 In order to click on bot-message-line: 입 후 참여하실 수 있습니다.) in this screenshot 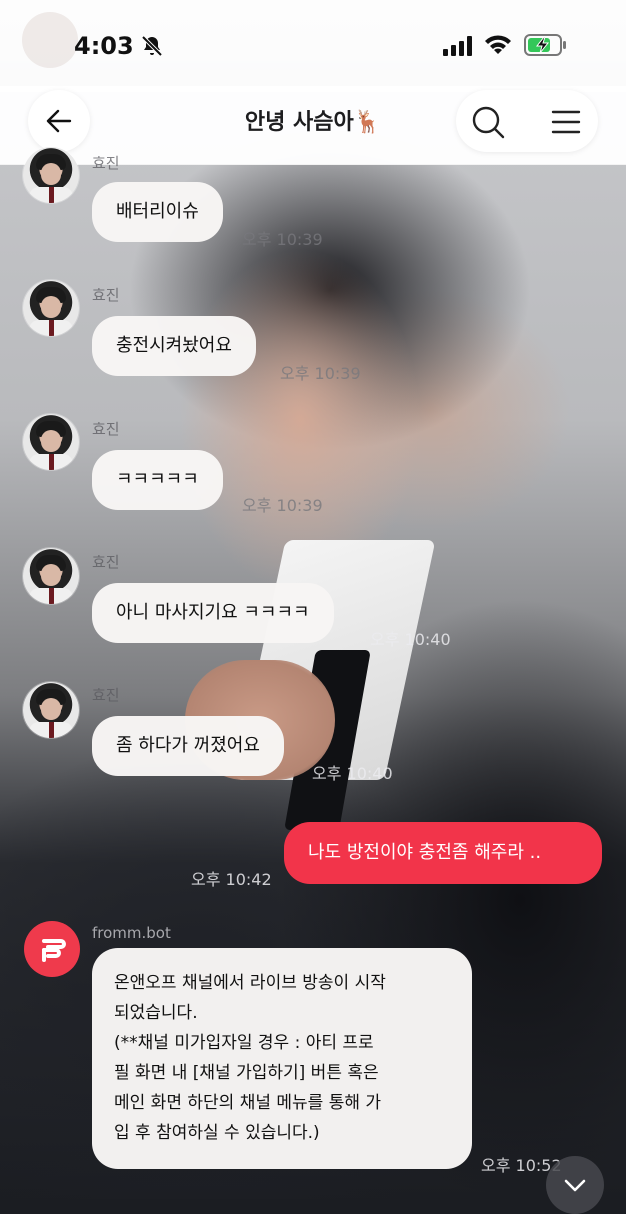, I will do `click(217, 1133)`.